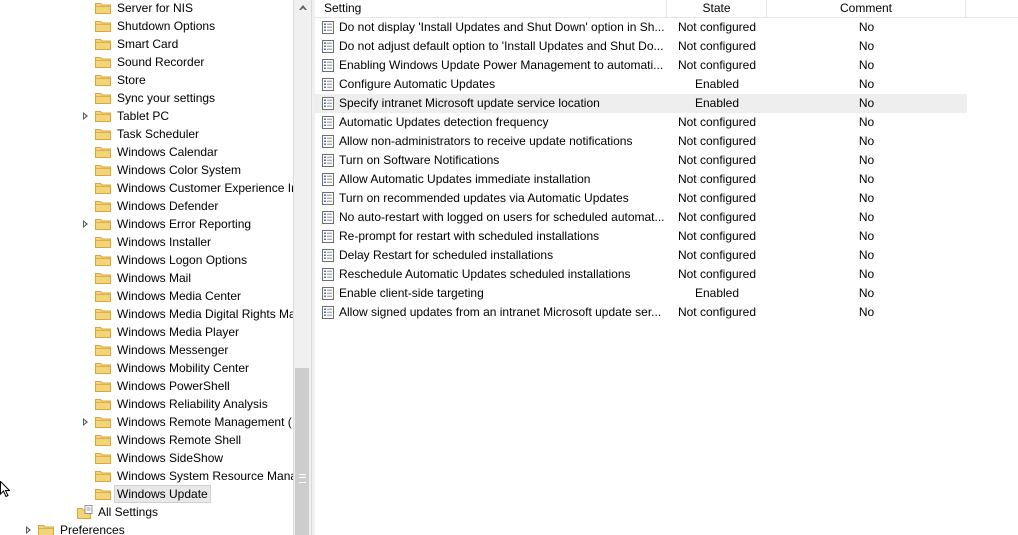  I want to click on tree-item: Task Scheduler, so click(146, 134).